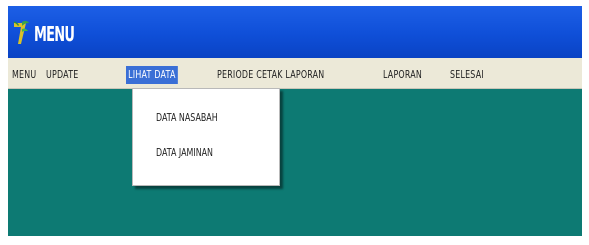 Image resolution: width=589 pixels, height=245 pixels. What do you see at coordinates (206, 137) in the screenshot?
I see `lihat-data-dropdown: DATA NASABAH DATA JAMINAN` at bounding box center [206, 137].